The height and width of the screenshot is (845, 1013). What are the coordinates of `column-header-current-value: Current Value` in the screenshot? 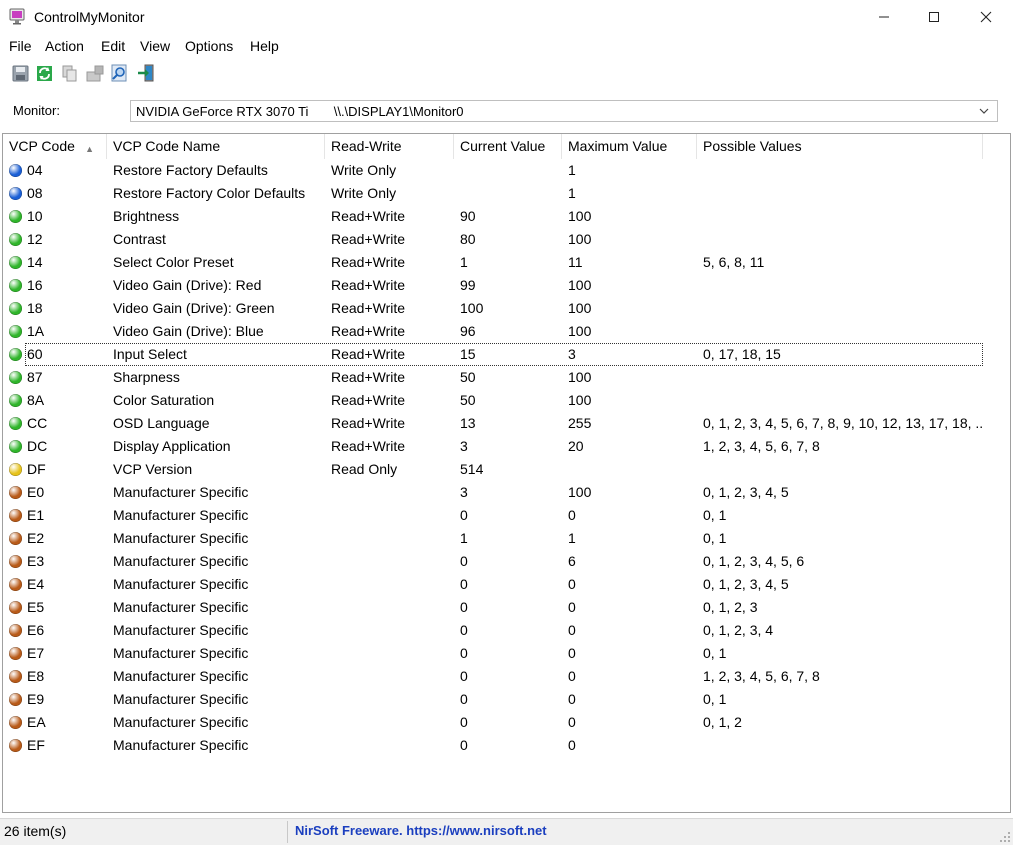 It's located at (508, 146).